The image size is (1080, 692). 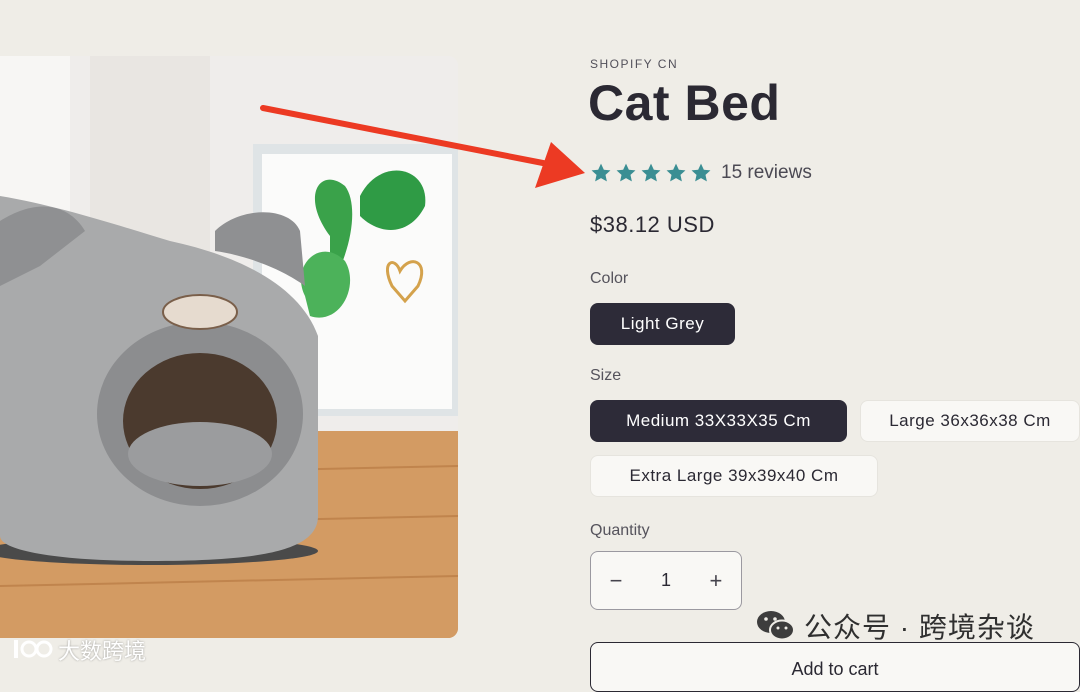 I want to click on product-rating: 15 reviews, so click(x=701, y=173).